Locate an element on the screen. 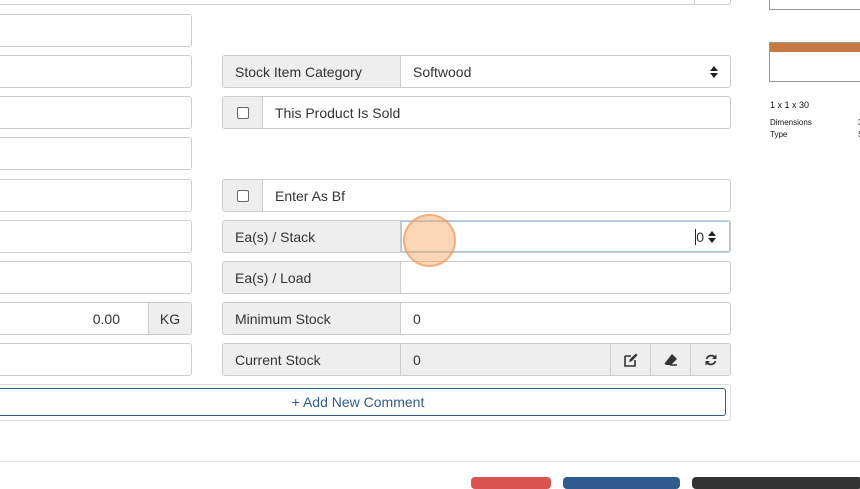 Image resolution: width=860 pixels, height=489 pixels. weight-value: 0.00 is located at coordinates (106, 318).